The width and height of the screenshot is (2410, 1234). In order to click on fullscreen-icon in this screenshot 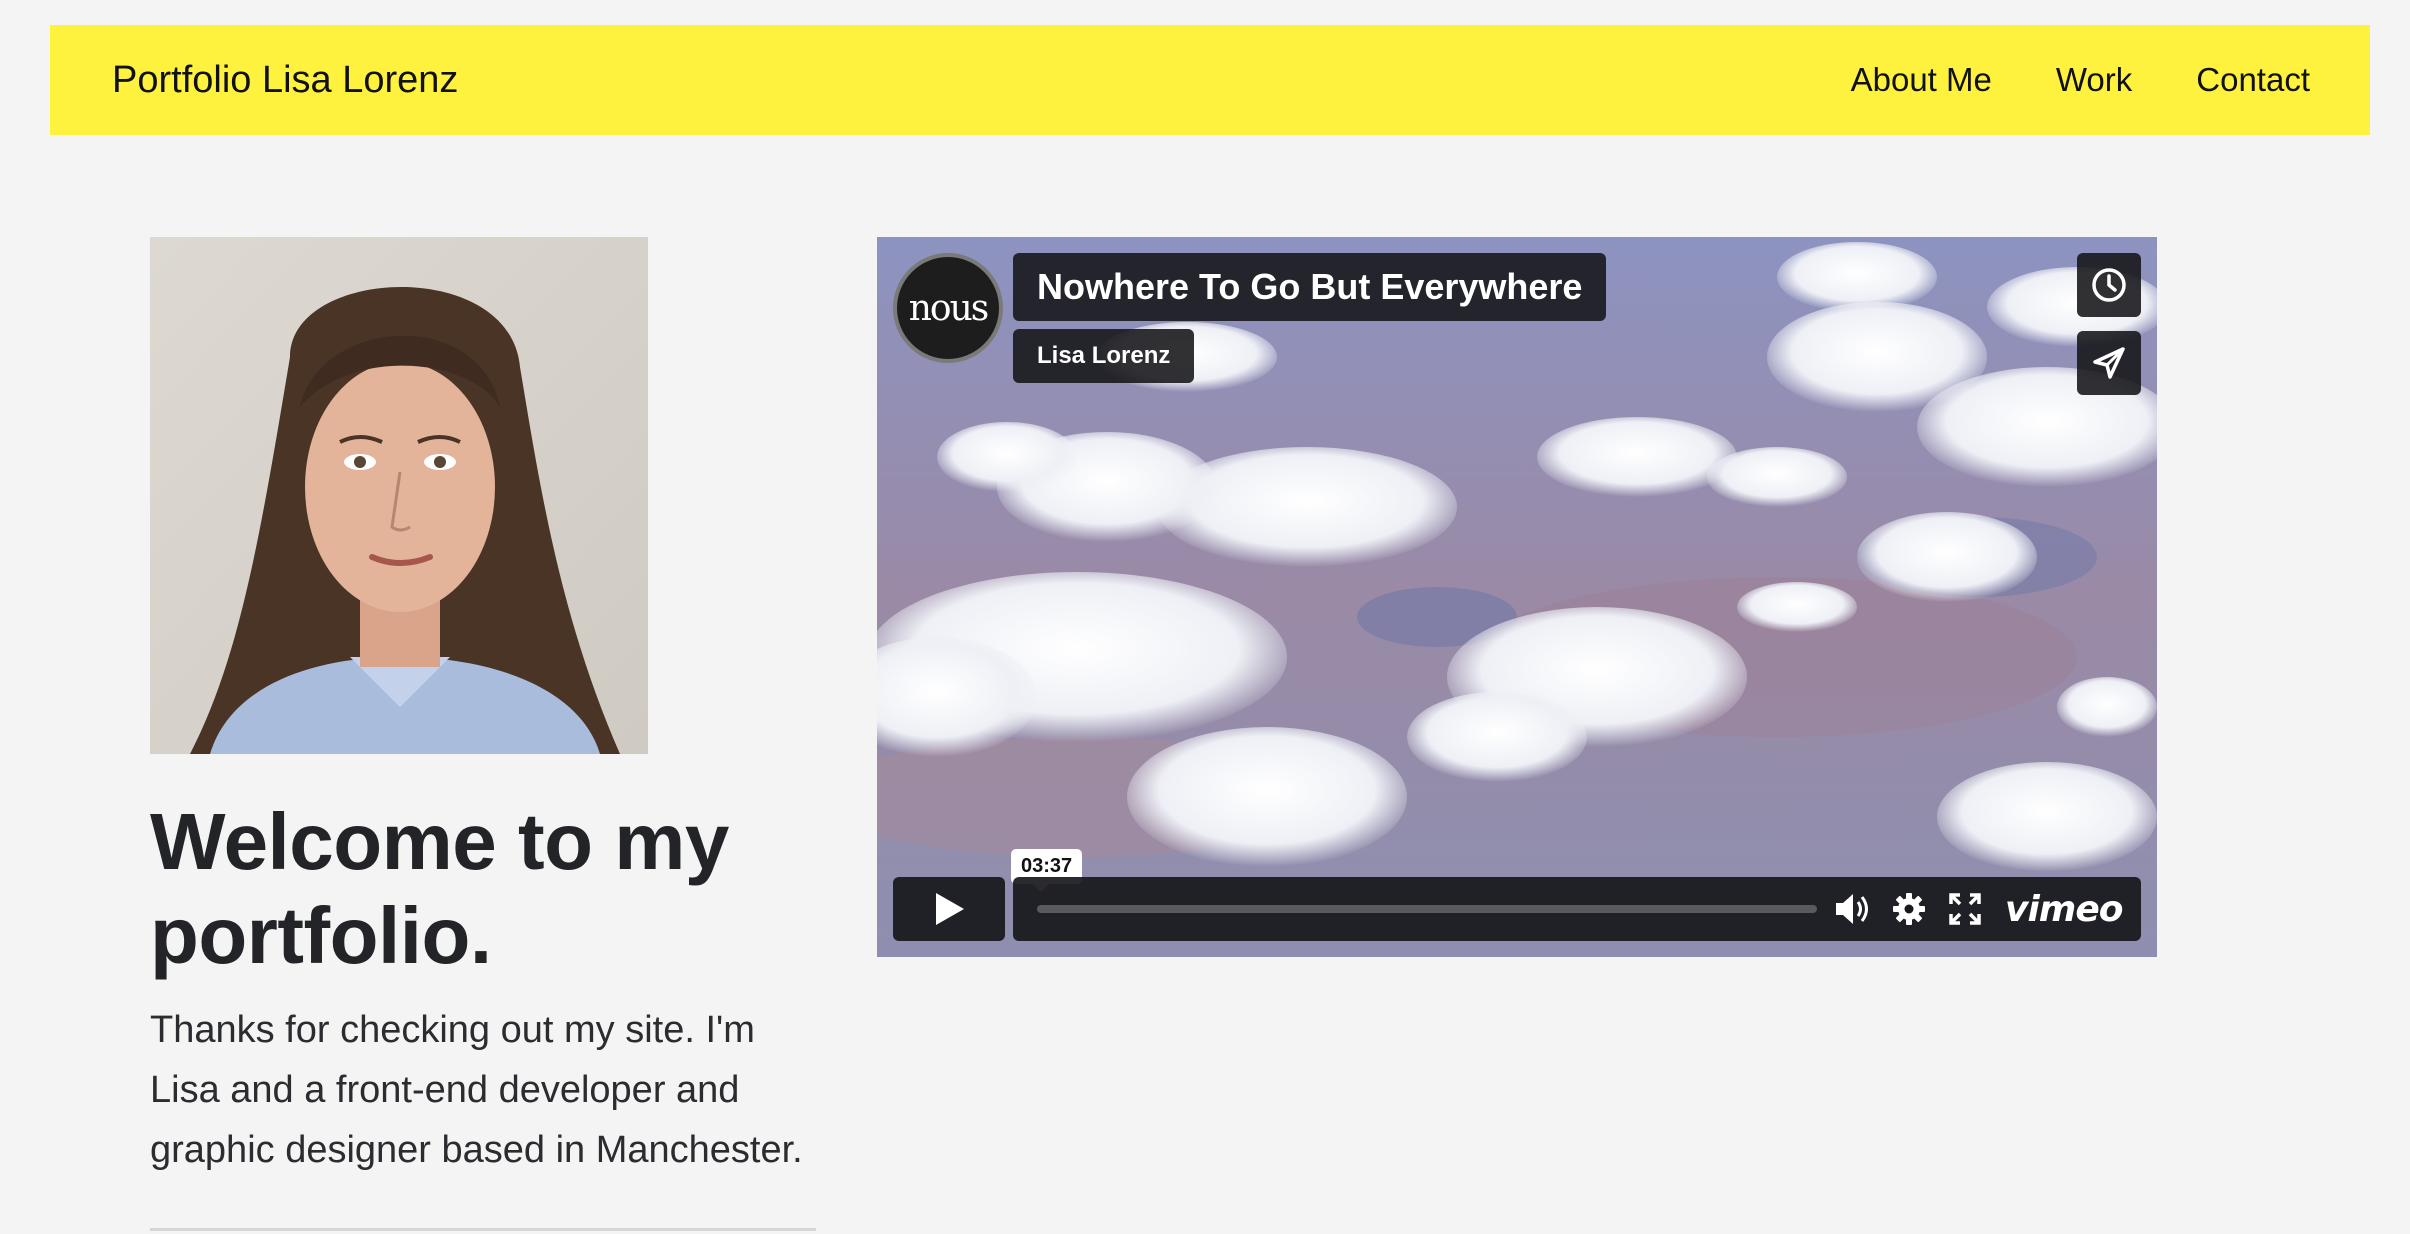, I will do `click(1965, 909)`.